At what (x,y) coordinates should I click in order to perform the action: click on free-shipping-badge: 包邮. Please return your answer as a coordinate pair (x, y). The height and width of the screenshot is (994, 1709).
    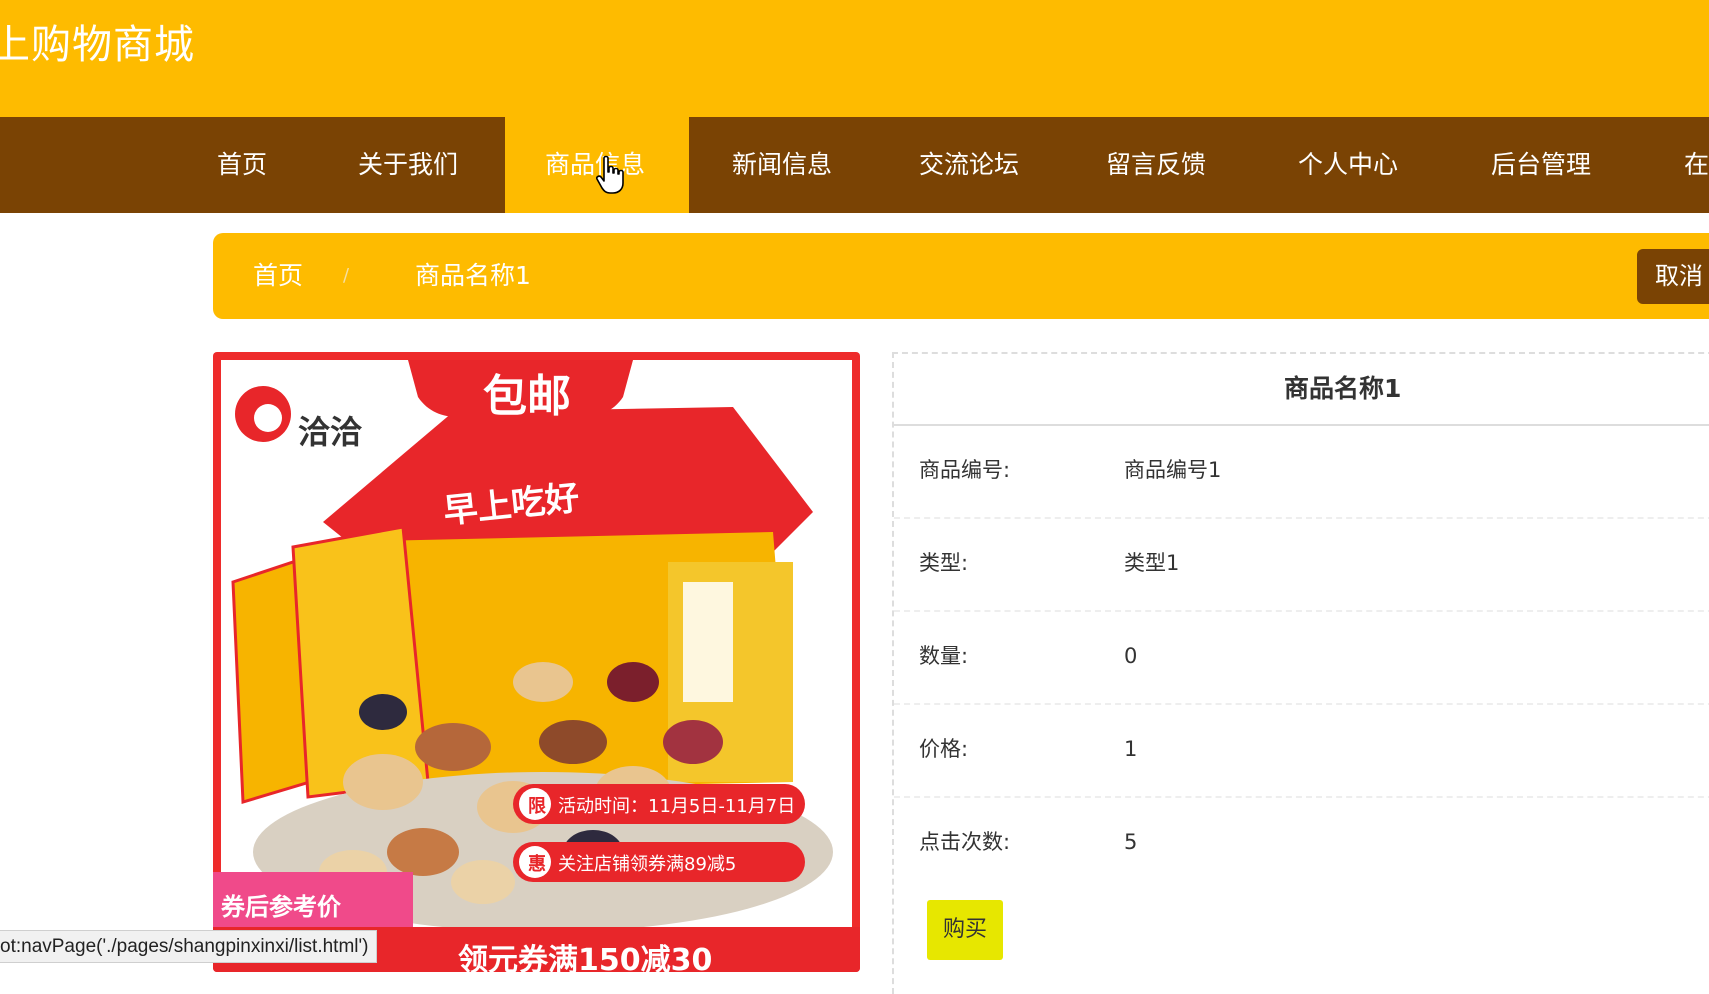
    Looking at the image, I should click on (527, 396).